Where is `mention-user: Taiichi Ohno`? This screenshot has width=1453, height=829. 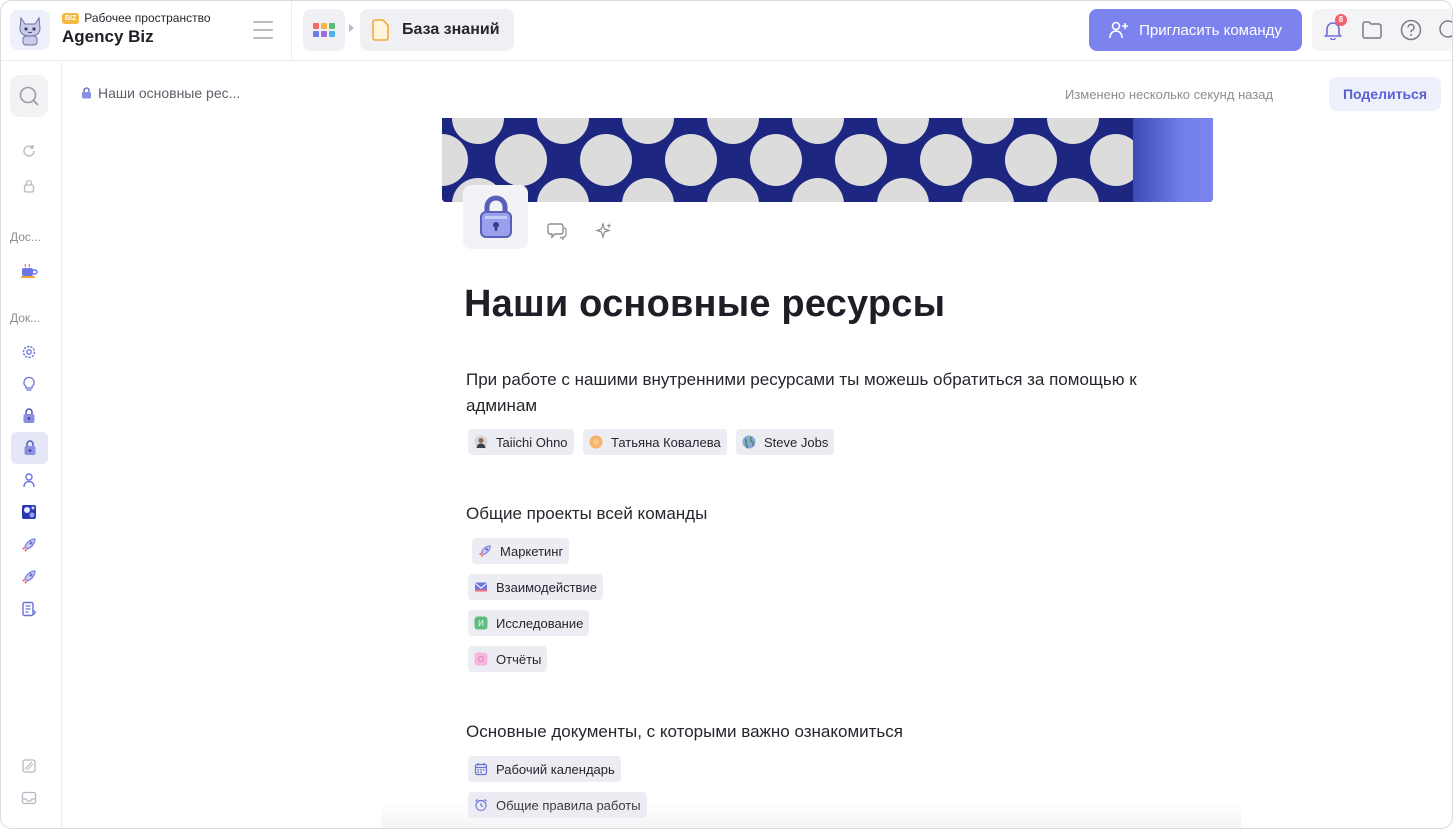 mention-user: Taiichi Ohno is located at coordinates (521, 442).